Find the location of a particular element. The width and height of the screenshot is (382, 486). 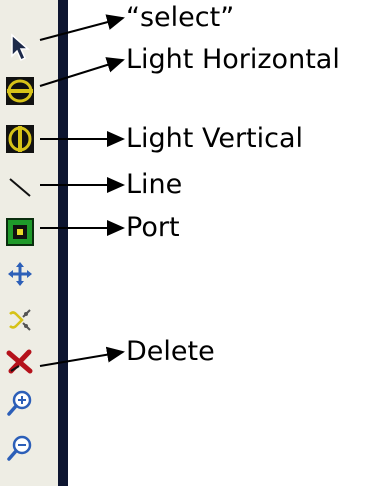

select-leader-arrow is located at coordinates (82, 27).